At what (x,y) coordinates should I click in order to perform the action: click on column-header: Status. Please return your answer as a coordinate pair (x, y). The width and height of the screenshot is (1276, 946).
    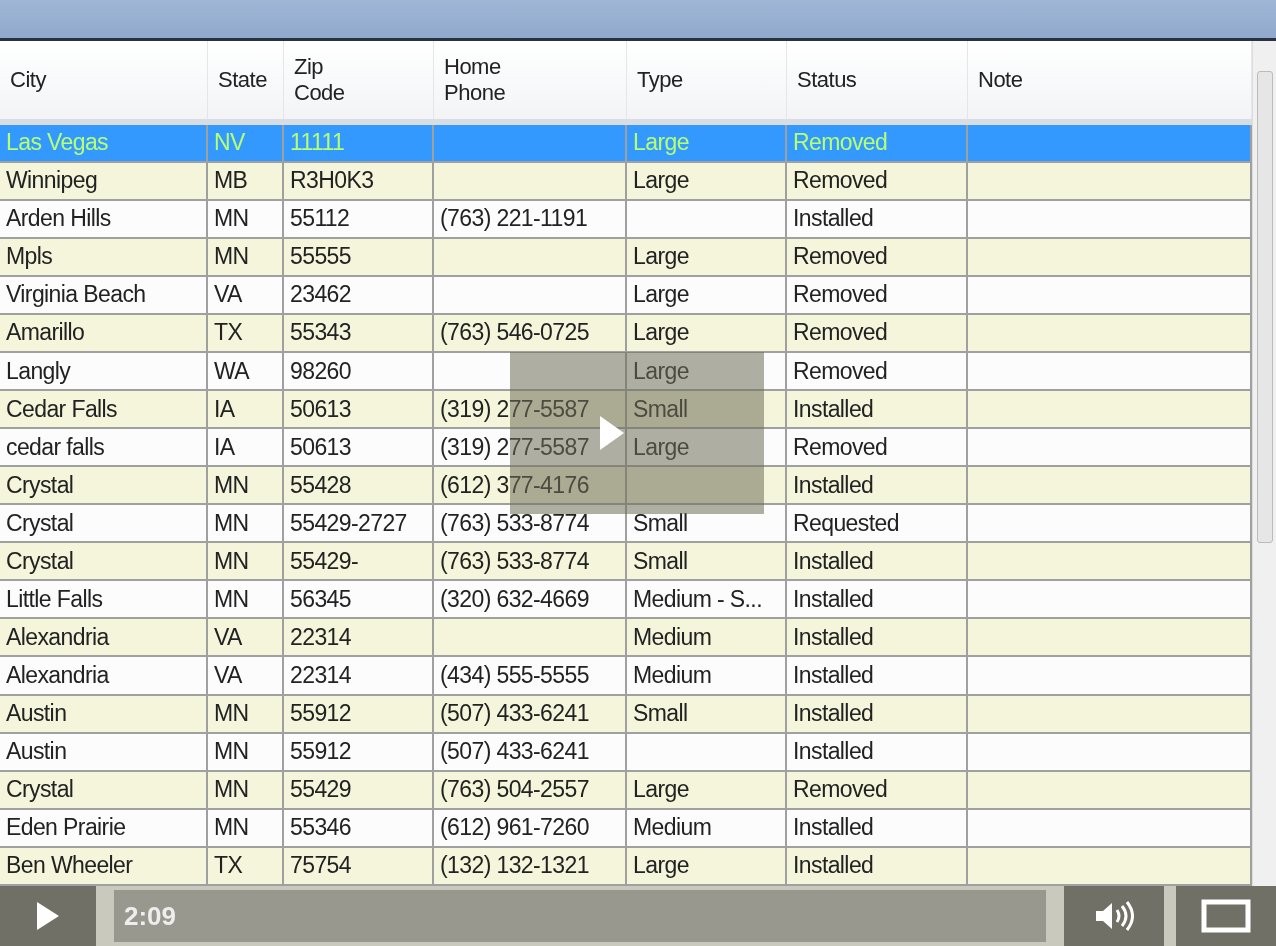
    Looking at the image, I should click on (877, 80).